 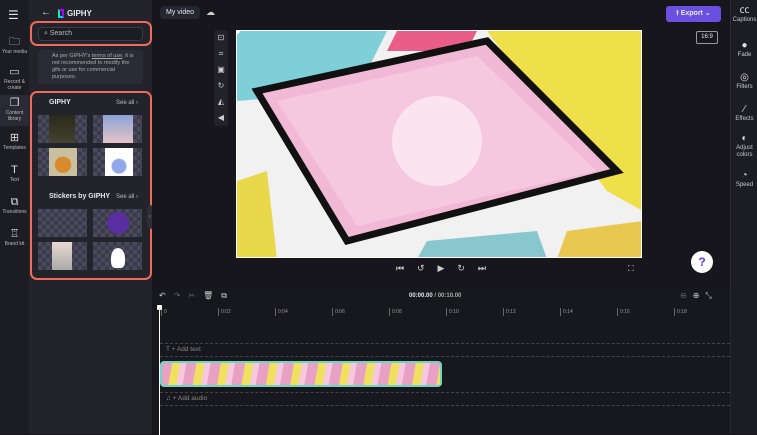 What do you see at coordinates (683, 296) in the screenshot?
I see `zoom-out-icon: ⊖` at bounding box center [683, 296].